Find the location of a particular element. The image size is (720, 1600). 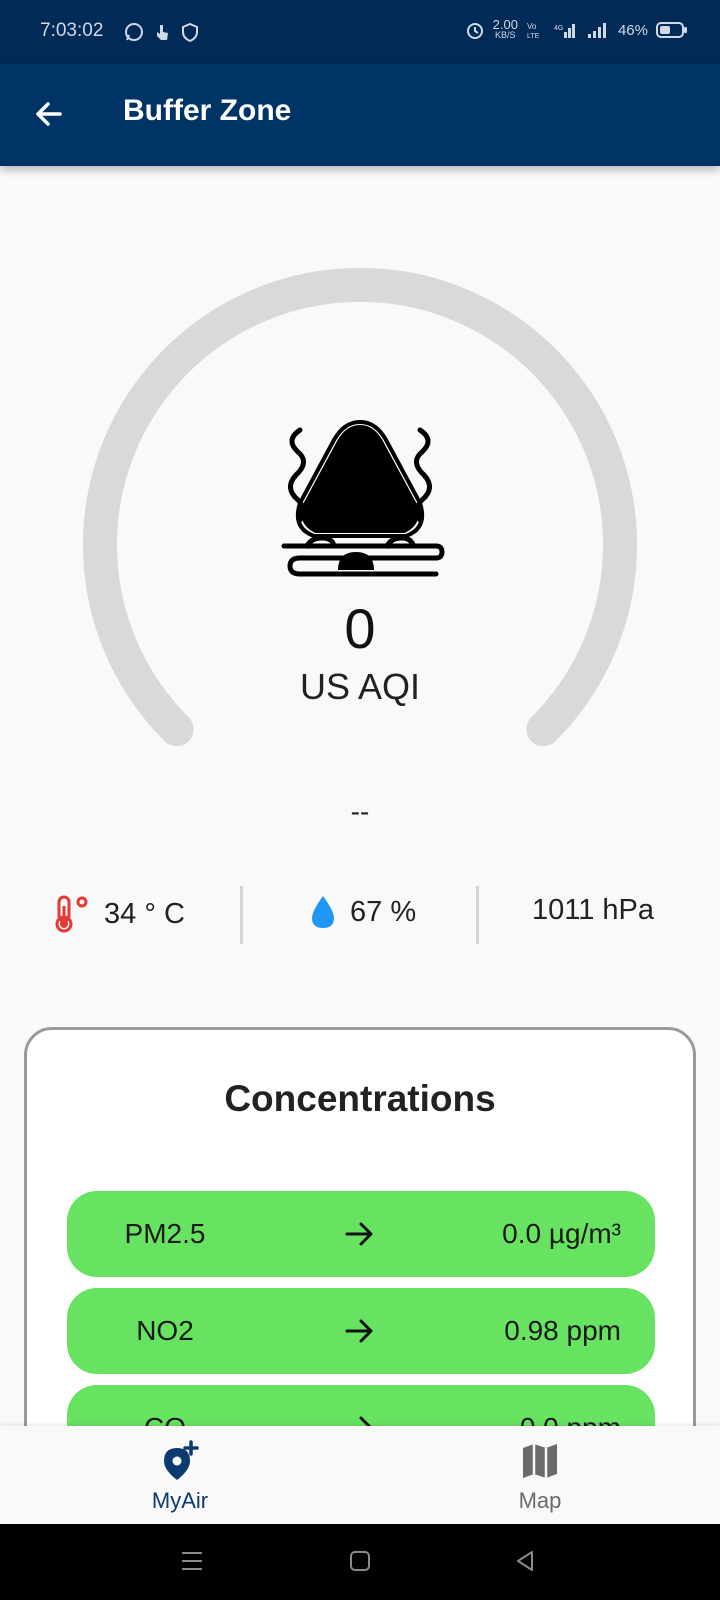

status-bar: 7:03:02 2.00 KB/S Vo LTE 4G 46% is located at coordinates (360, 32).